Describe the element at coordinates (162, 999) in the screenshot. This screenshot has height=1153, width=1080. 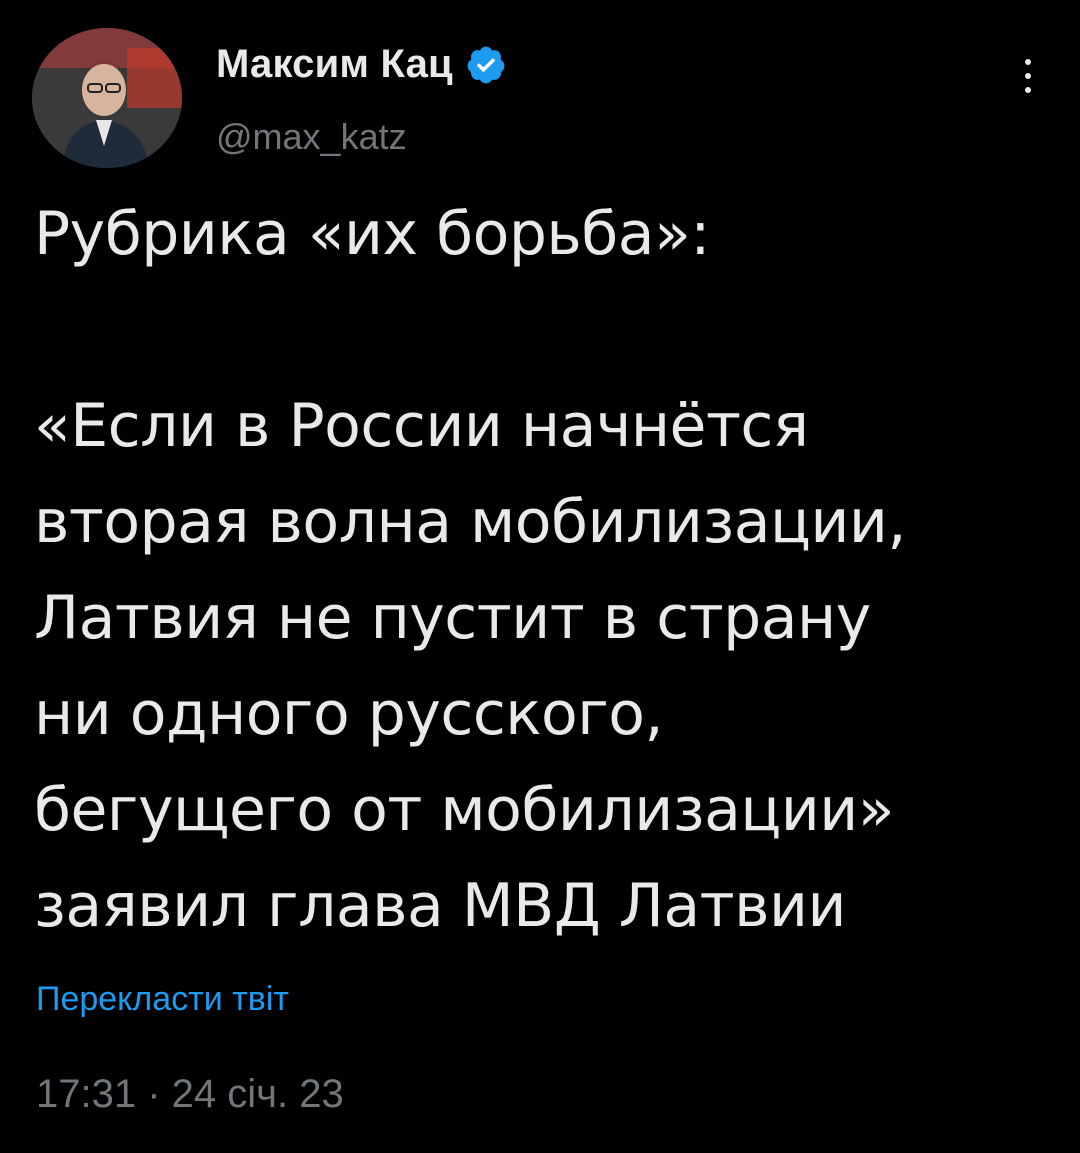
I see `translate-tweet-link: Перекласти твіт` at that location.